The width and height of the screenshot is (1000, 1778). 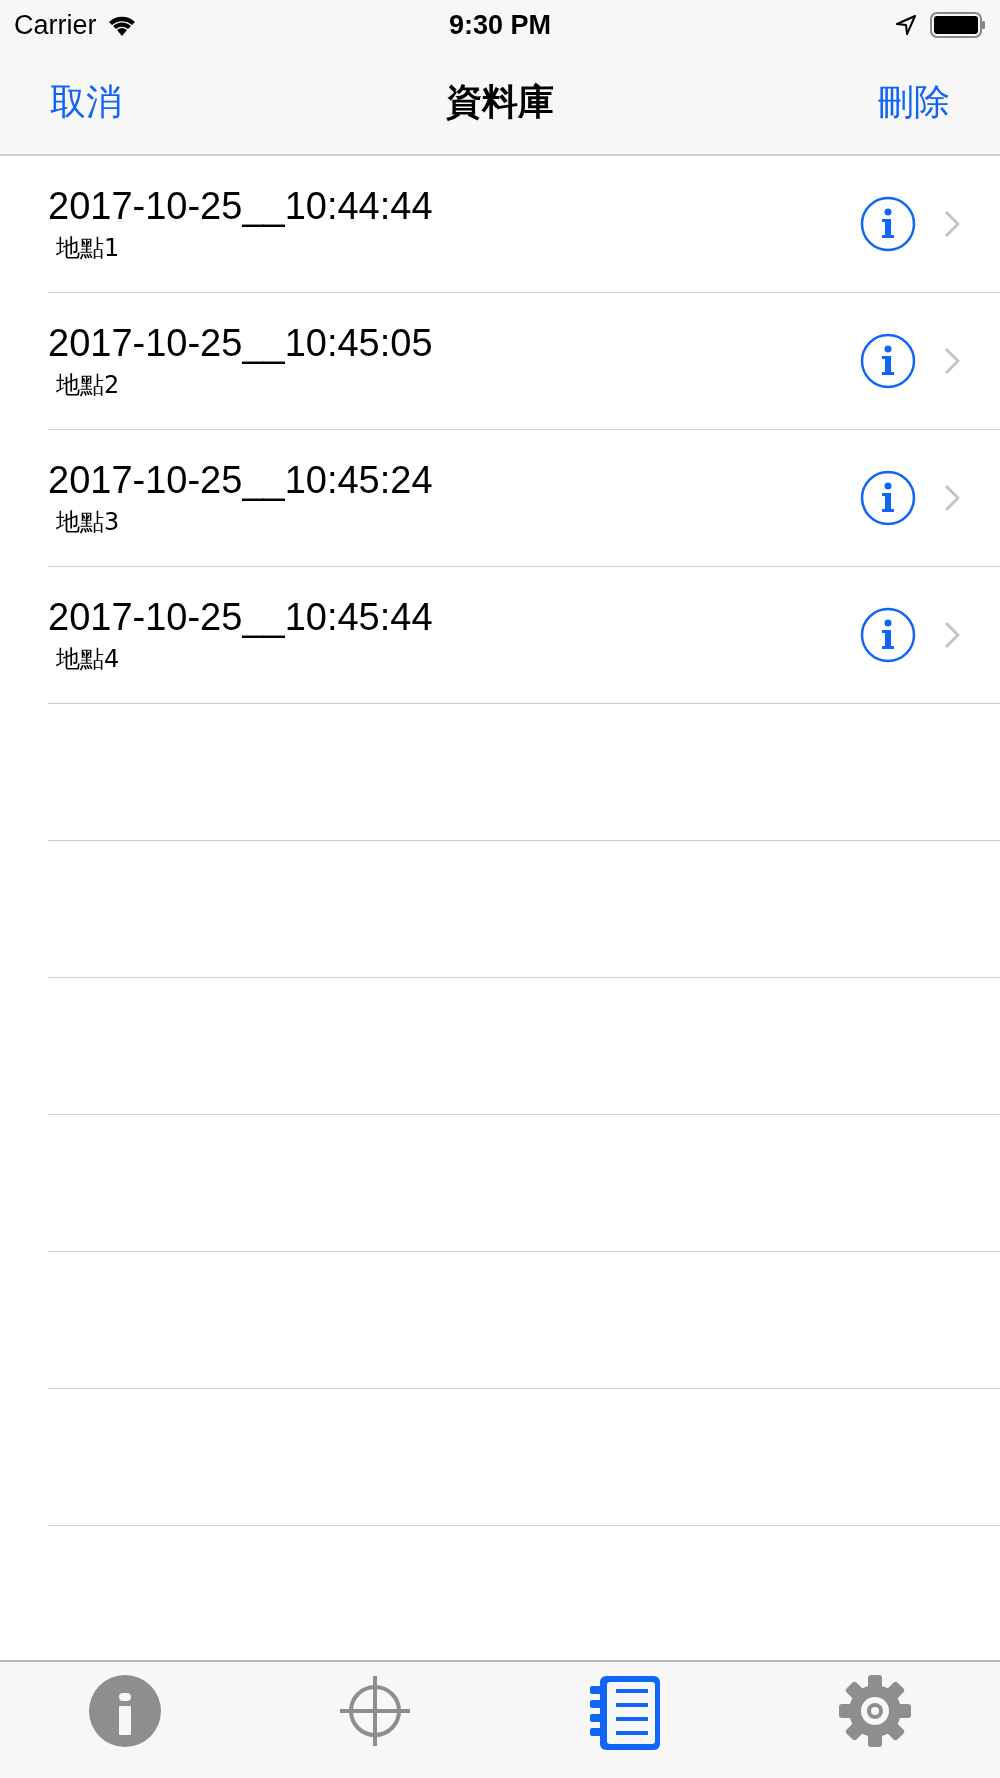 What do you see at coordinates (88, 522) in the screenshot?
I see `record-location: 地點3` at bounding box center [88, 522].